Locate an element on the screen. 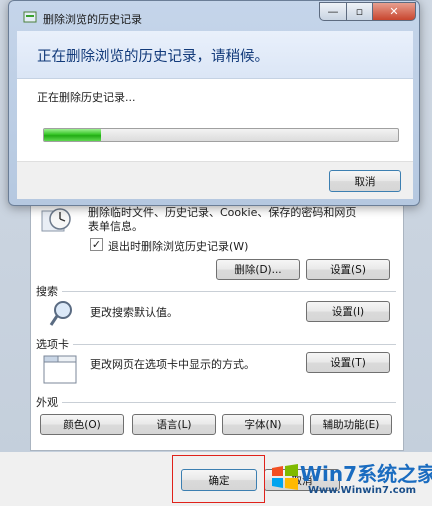 This screenshot has width=432, height=506. maximize-button: ▫ is located at coordinates (359, 11).